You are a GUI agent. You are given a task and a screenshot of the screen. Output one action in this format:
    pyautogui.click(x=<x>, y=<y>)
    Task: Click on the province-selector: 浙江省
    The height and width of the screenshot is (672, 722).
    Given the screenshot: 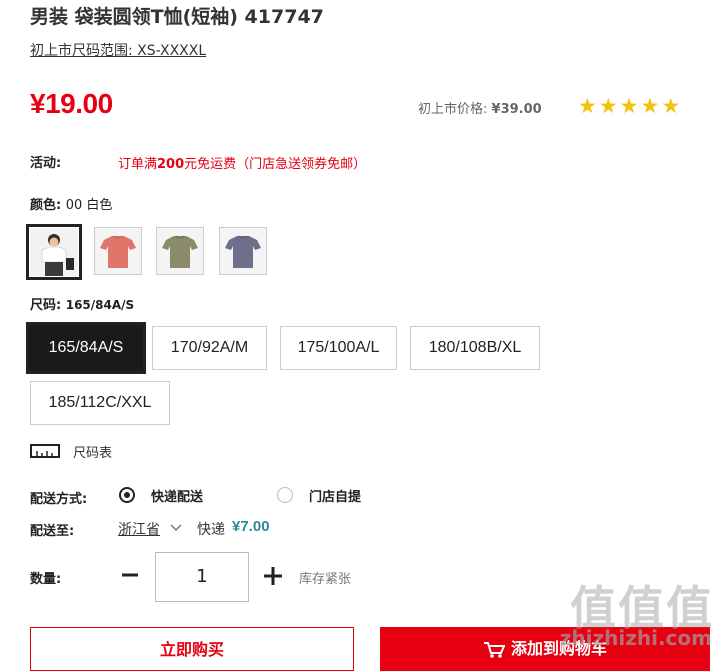 What is the action you would take?
    pyautogui.click(x=153, y=529)
    